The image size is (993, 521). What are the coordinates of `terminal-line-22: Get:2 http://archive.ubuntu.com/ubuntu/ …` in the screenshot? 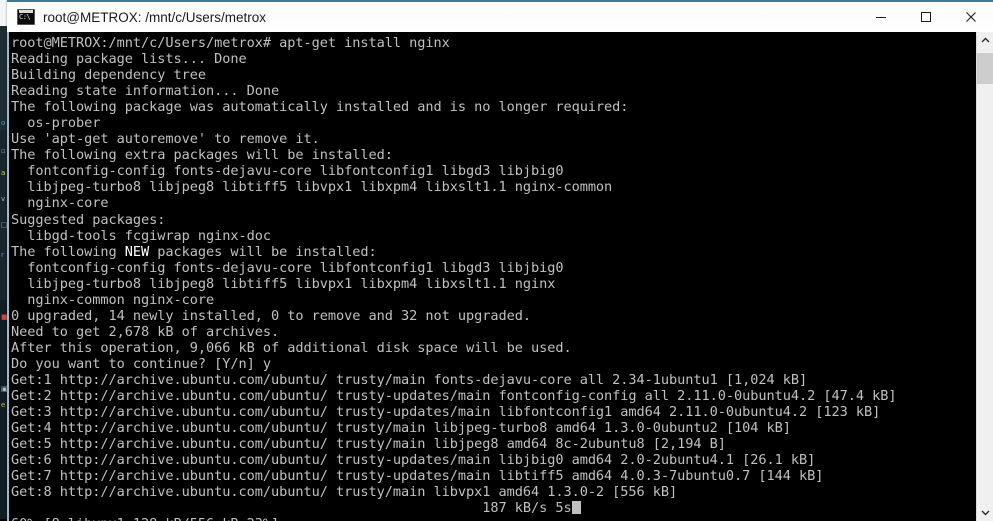 It's located at (454, 396).